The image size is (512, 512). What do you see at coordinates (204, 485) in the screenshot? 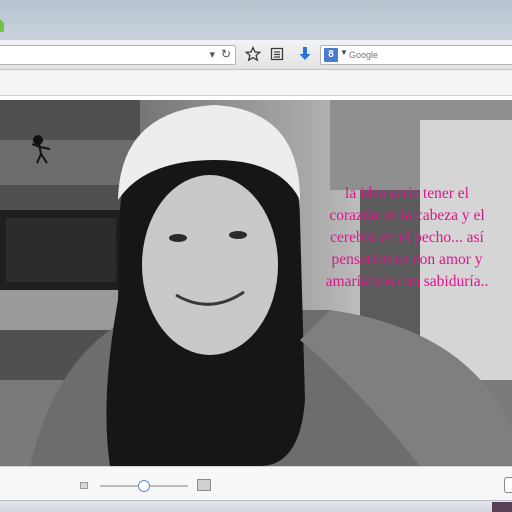
I see `zoom-in-image-icon` at bounding box center [204, 485].